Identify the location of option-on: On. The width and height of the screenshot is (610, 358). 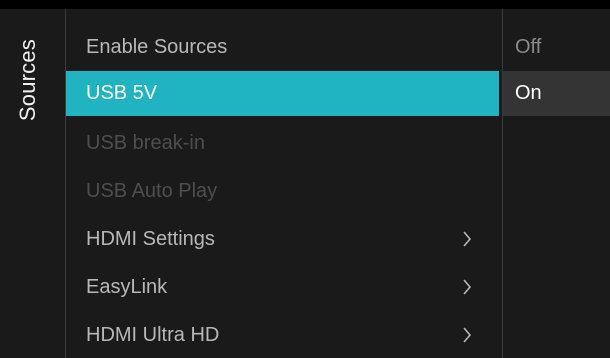
(556, 93).